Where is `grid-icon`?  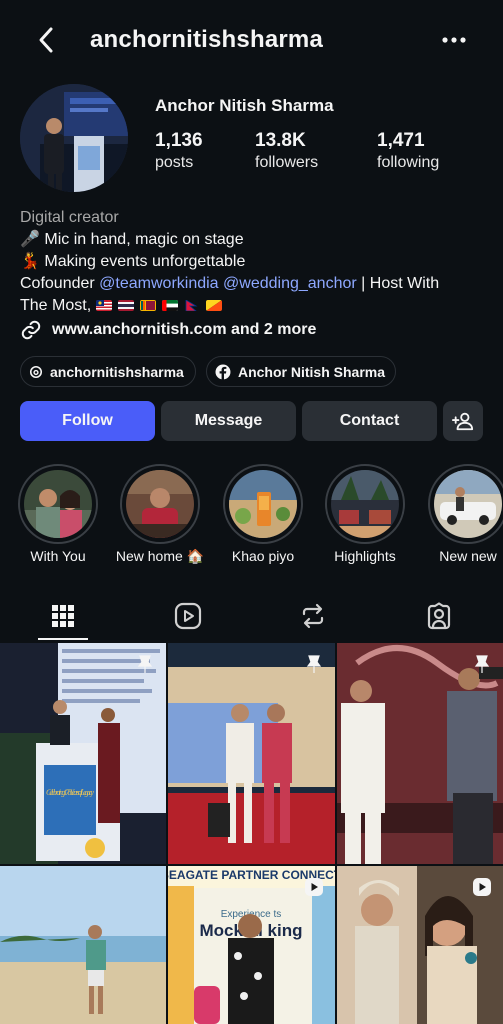 grid-icon is located at coordinates (63, 616).